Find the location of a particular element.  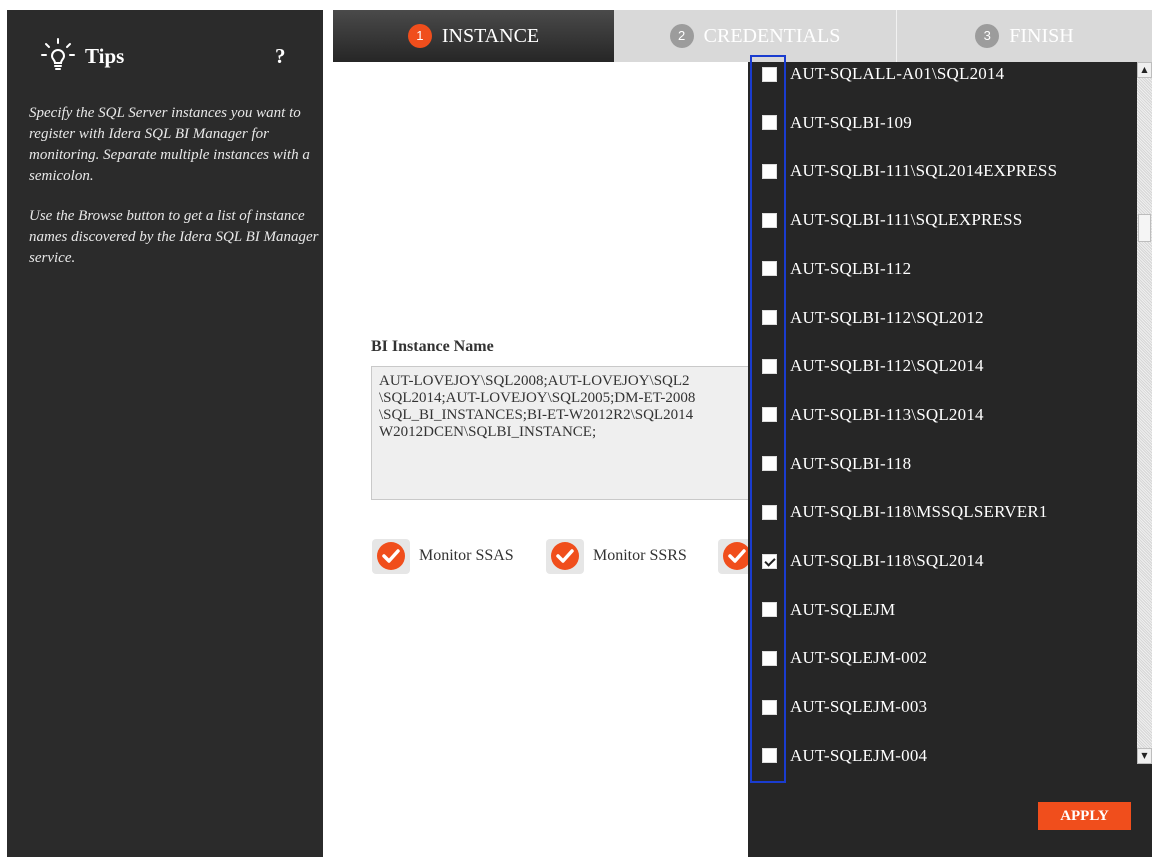

instance-label: AUT-SQLALL-A01\SQL2014 is located at coordinates (897, 73).